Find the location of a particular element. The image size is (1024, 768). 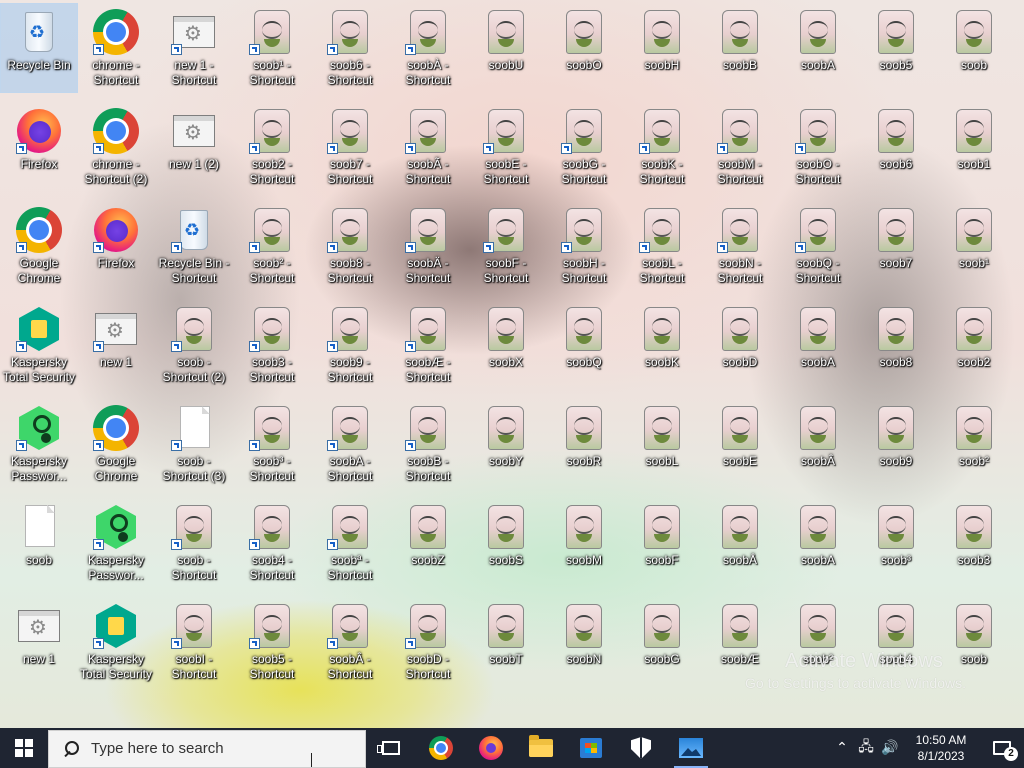

desktop-icon: soobU is located at coordinates (506, 48).